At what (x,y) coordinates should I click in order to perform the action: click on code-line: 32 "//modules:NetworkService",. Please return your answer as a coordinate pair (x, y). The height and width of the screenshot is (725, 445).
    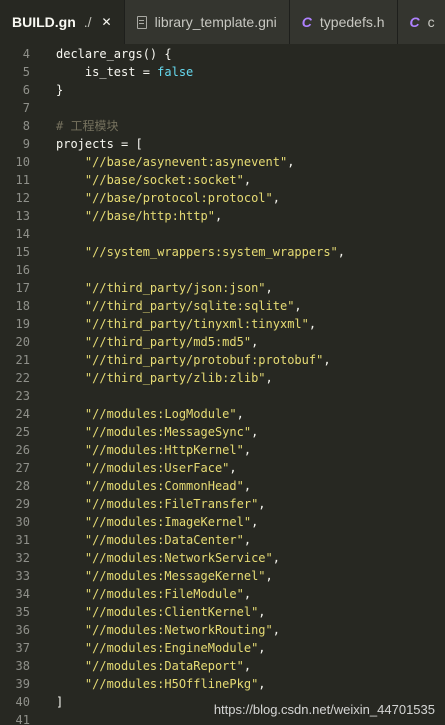
    Looking at the image, I should click on (222, 558).